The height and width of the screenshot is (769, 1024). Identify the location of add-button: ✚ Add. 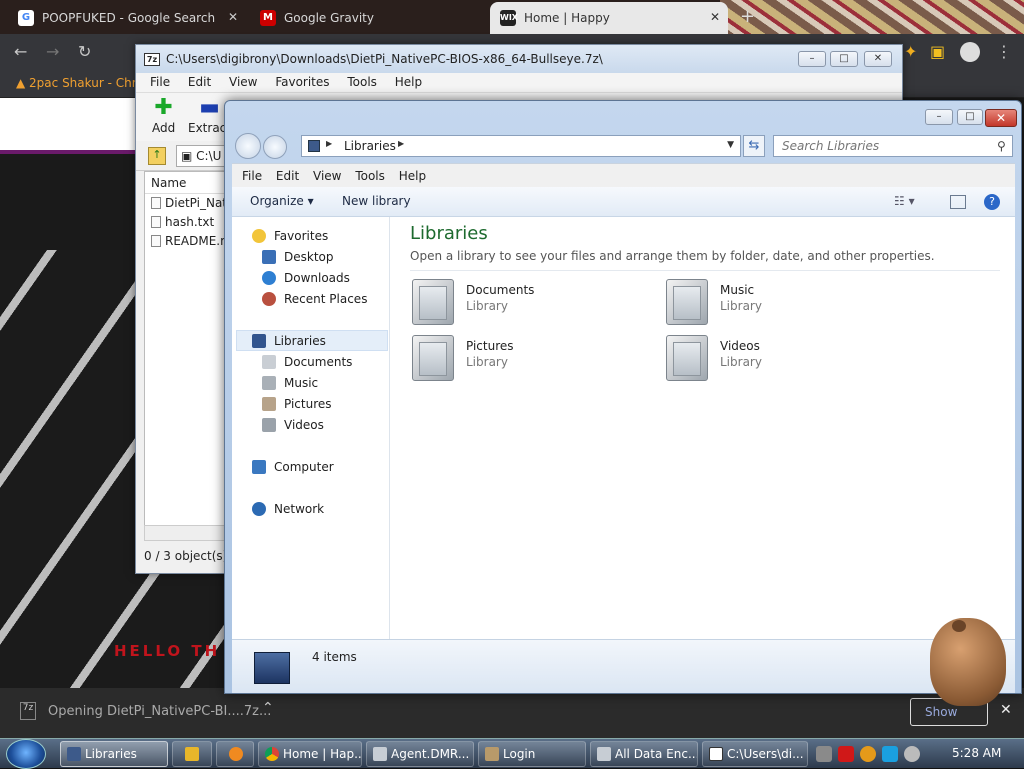
(163, 116).